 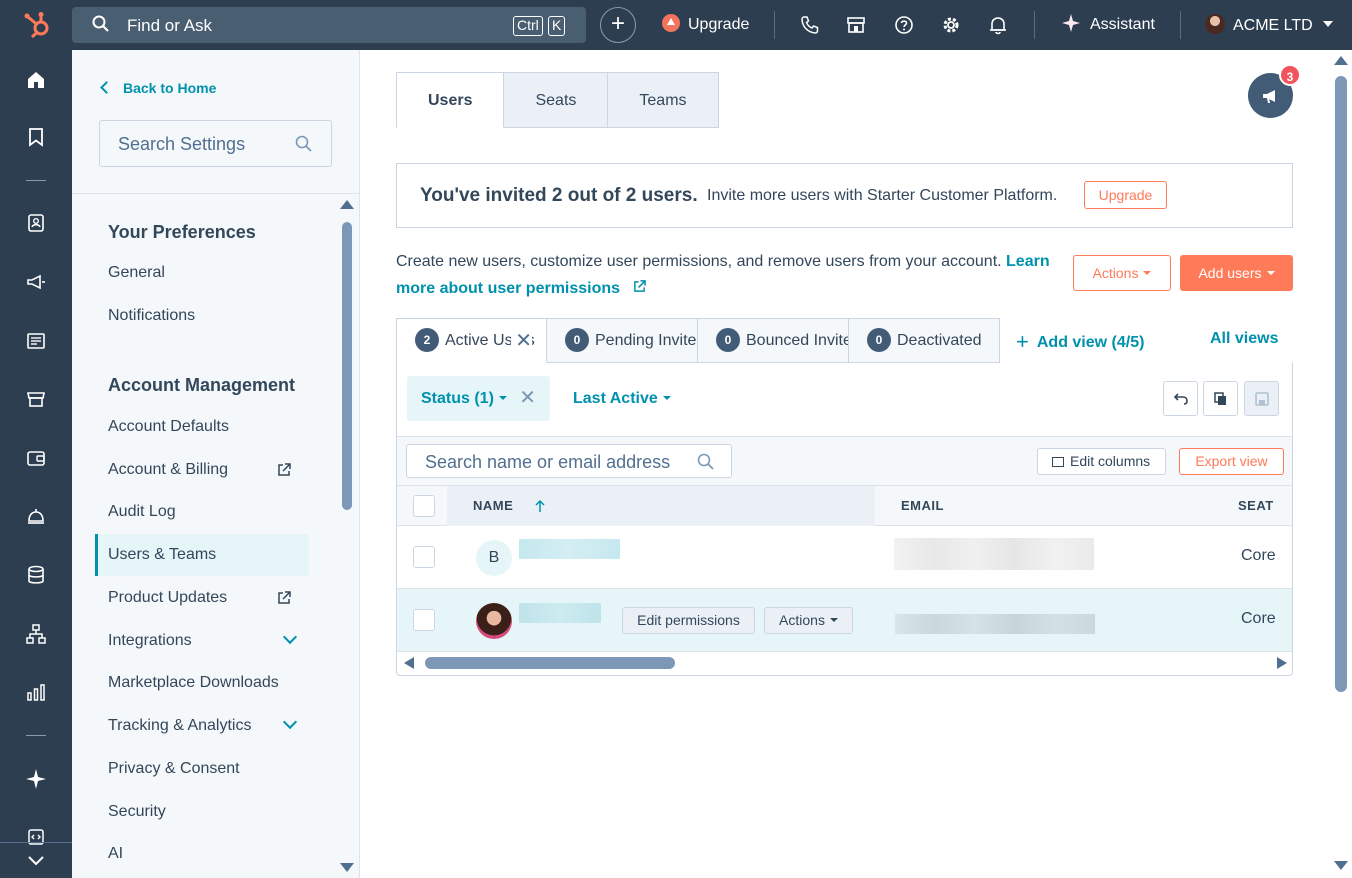 I want to click on settings-item-notifications: Notifications, so click(x=202, y=316).